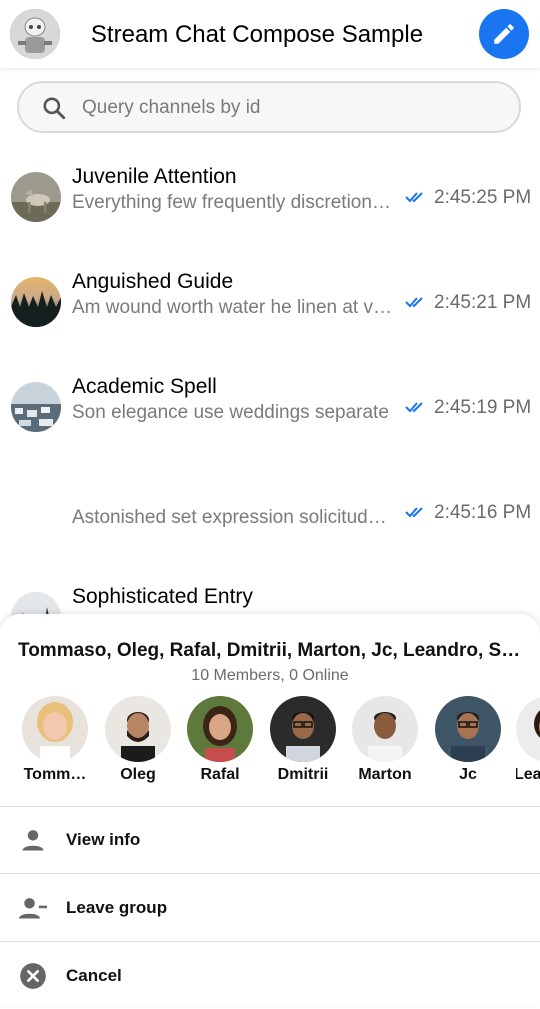  I want to click on channel-time: 2:45:19 PM, so click(483, 407).